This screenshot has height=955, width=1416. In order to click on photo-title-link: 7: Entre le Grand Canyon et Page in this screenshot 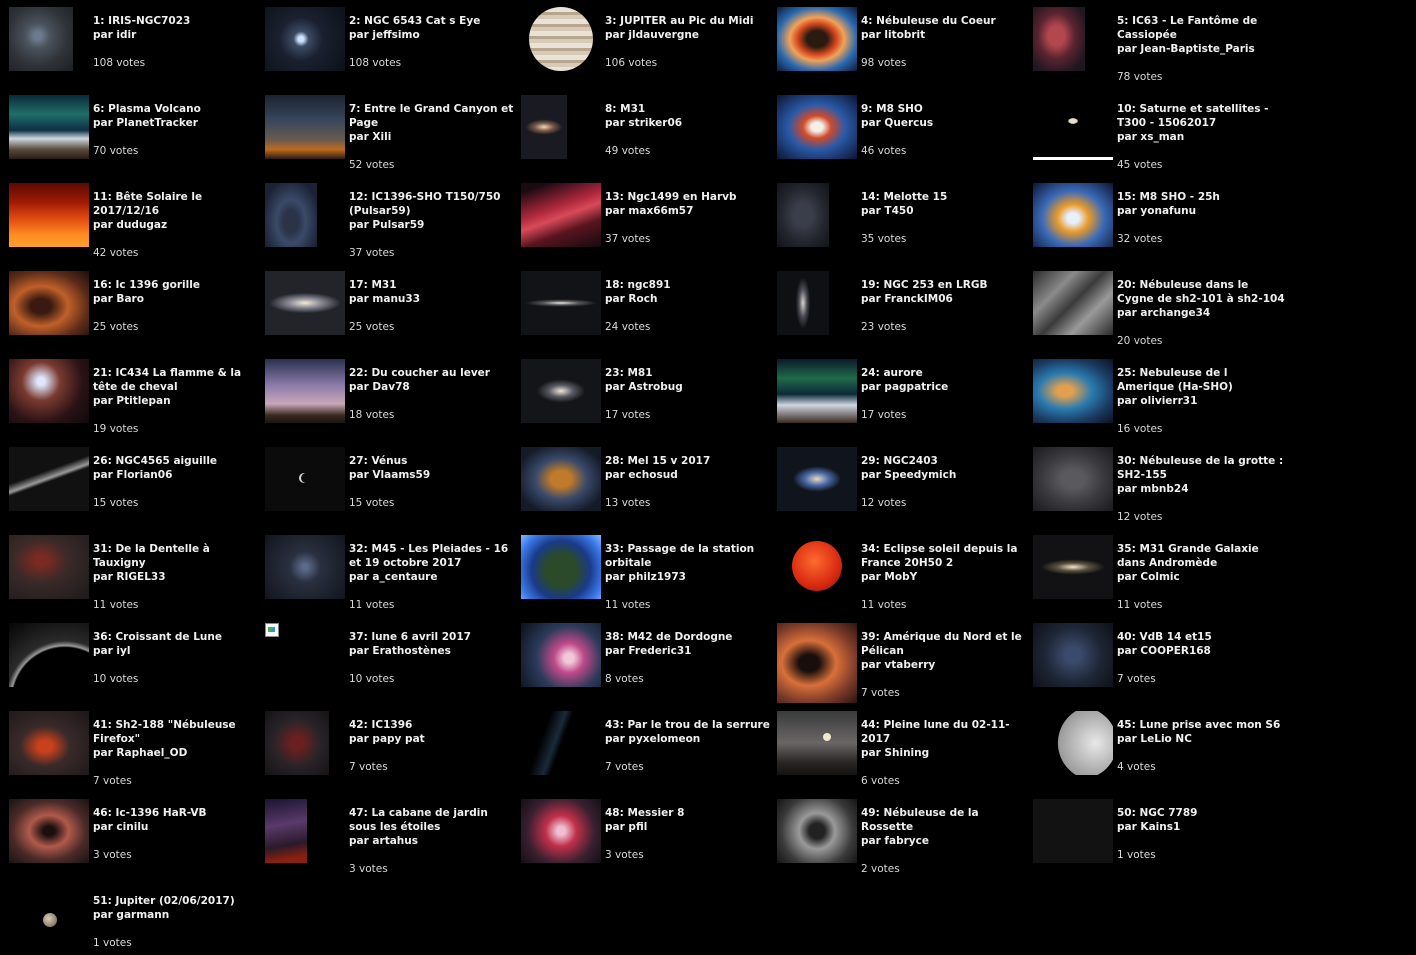, I will do `click(433, 116)`.